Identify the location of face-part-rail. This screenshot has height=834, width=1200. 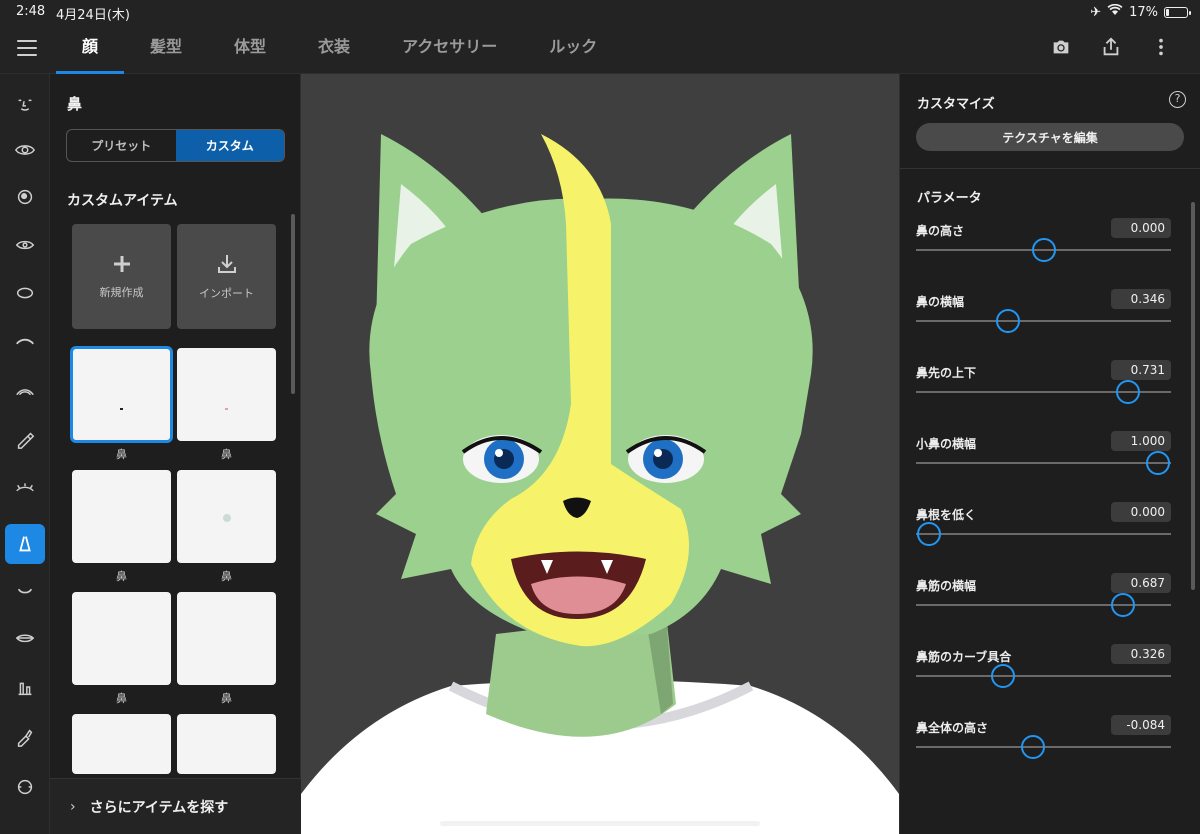
(25, 454).